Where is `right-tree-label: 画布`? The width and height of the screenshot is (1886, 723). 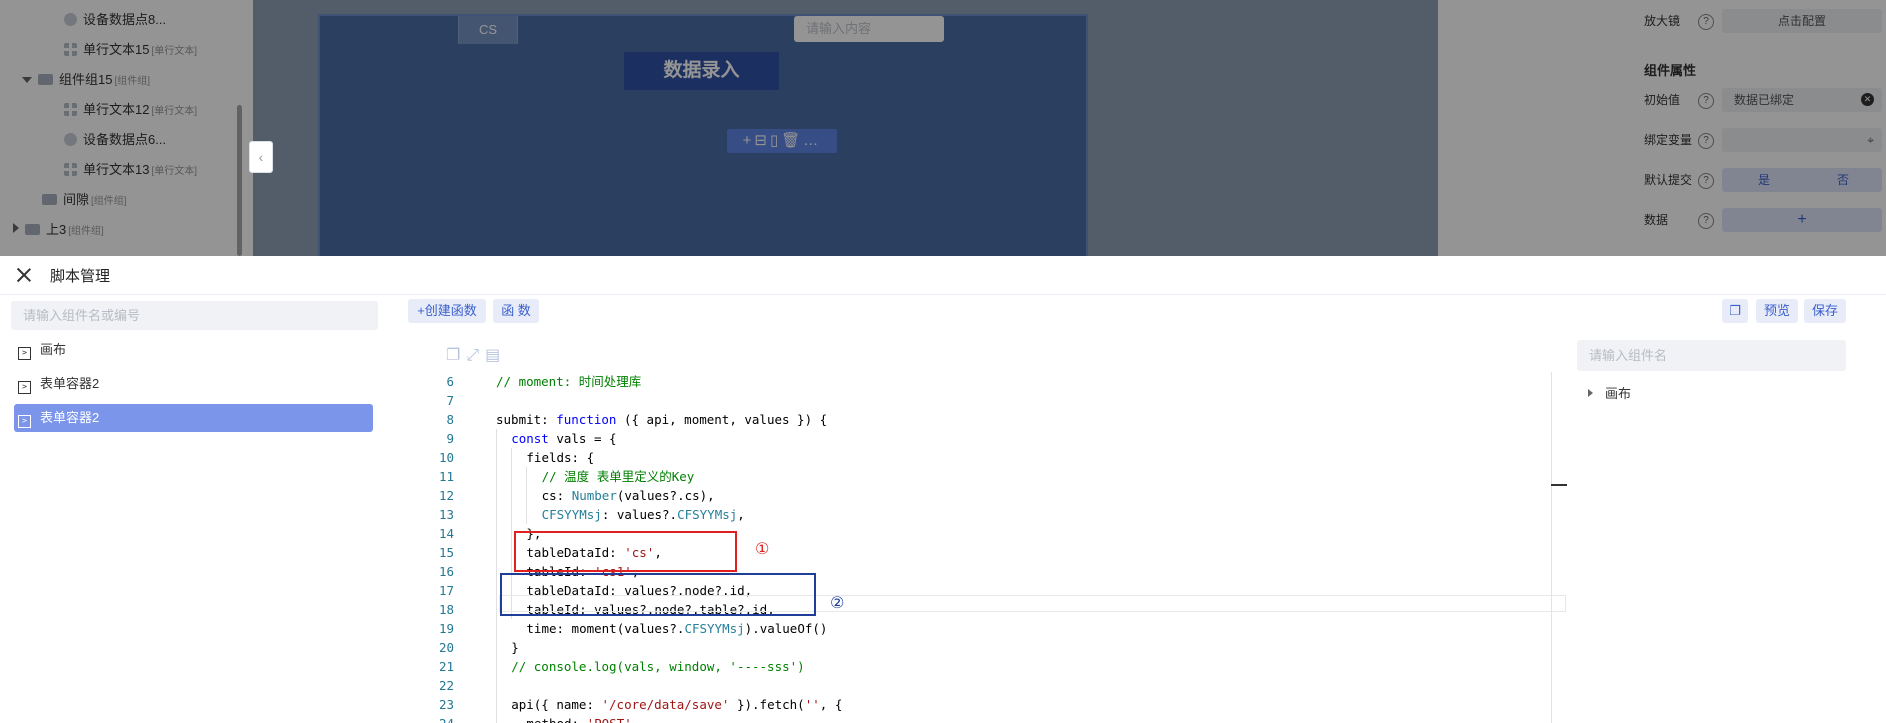 right-tree-label: 画布 is located at coordinates (1618, 393).